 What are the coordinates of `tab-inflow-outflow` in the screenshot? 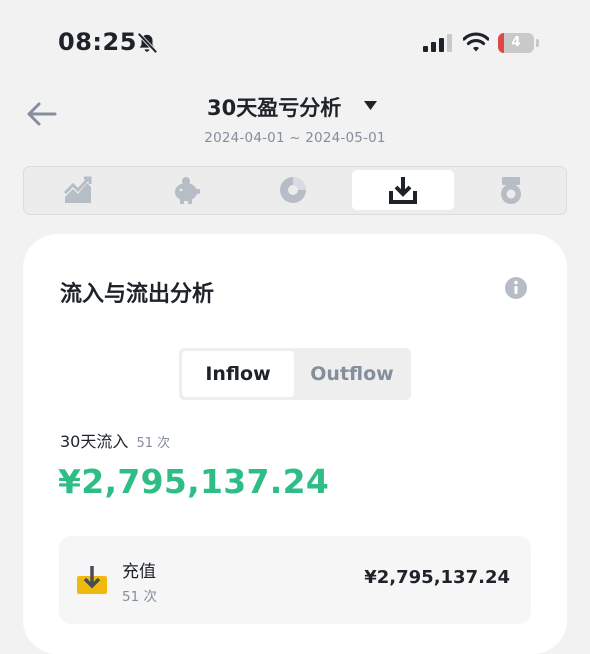 It's located at (403, 190).